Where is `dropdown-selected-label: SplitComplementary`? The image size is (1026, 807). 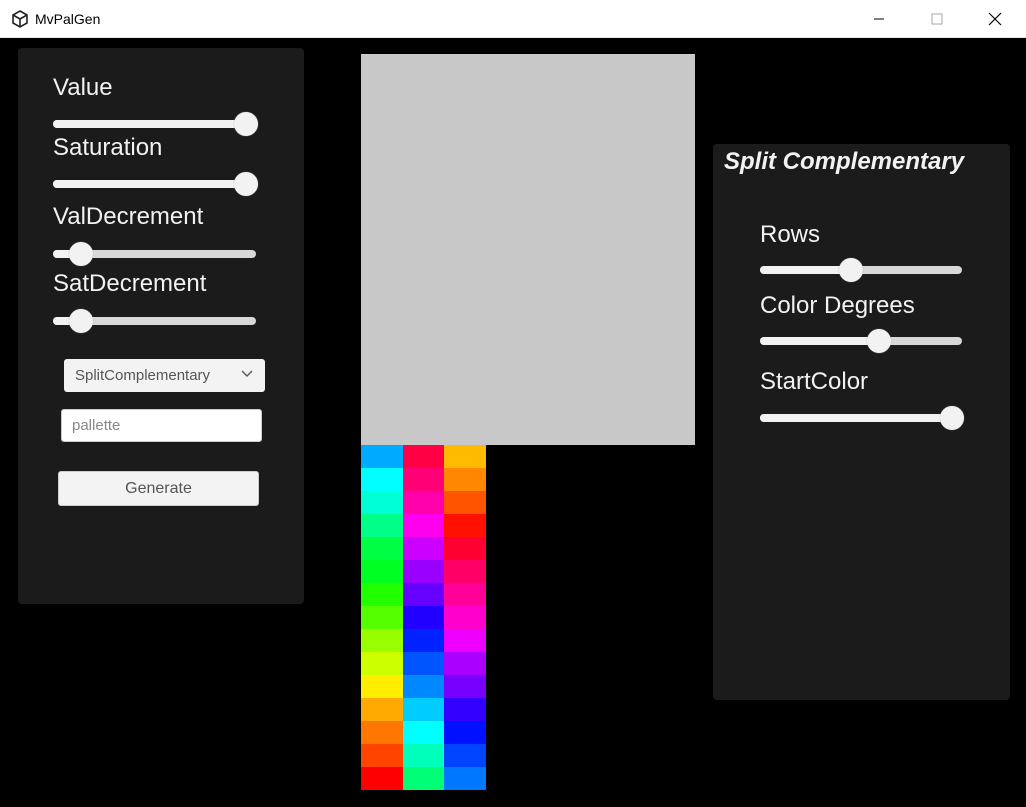 dropdown-selected-label: SplitComplementary is located at coordinates (143, 375).